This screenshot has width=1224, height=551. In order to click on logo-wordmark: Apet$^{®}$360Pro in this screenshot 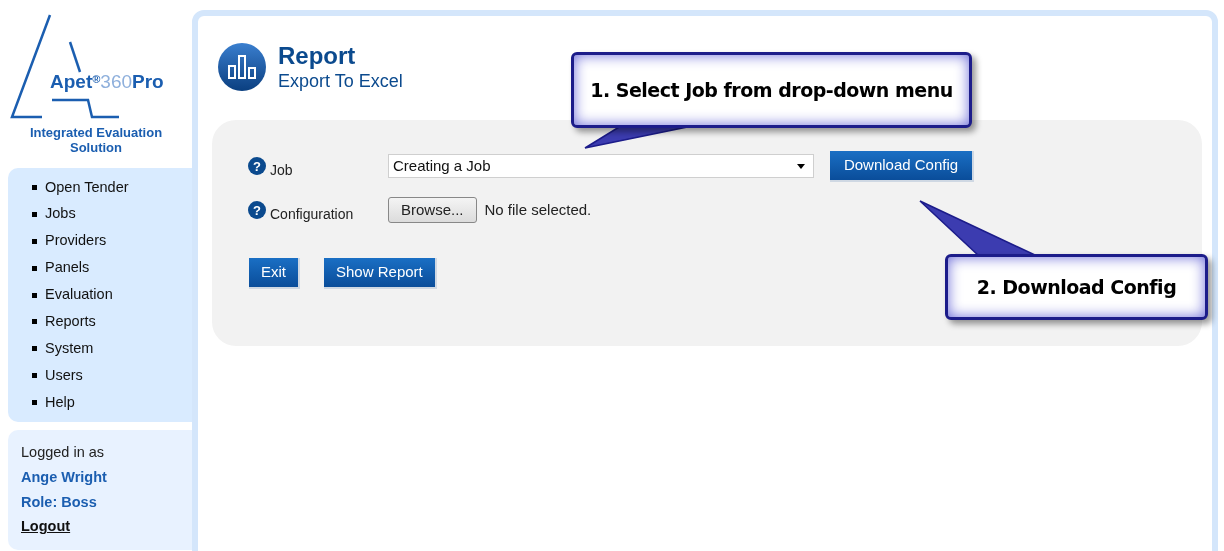, I will do `click(107, 81)`.